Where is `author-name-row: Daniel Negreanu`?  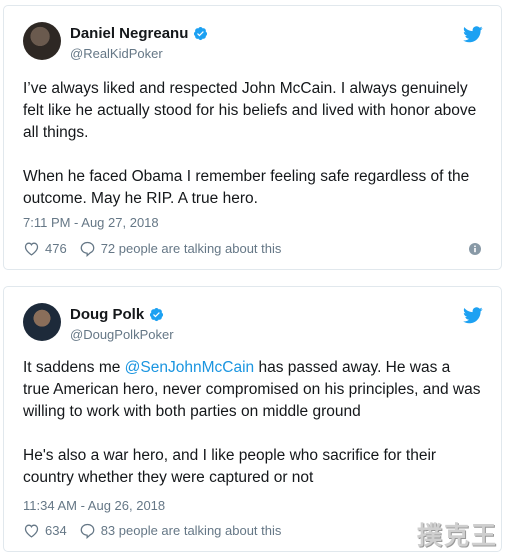
author-name-row: Daniel Negreanu is located at coordinates (139, 33).